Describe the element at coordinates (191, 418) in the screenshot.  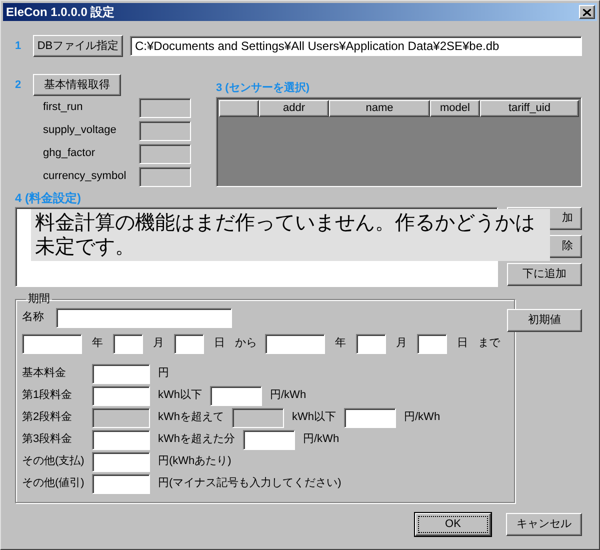
I see `unit-label: kWhを超えて` at that location.